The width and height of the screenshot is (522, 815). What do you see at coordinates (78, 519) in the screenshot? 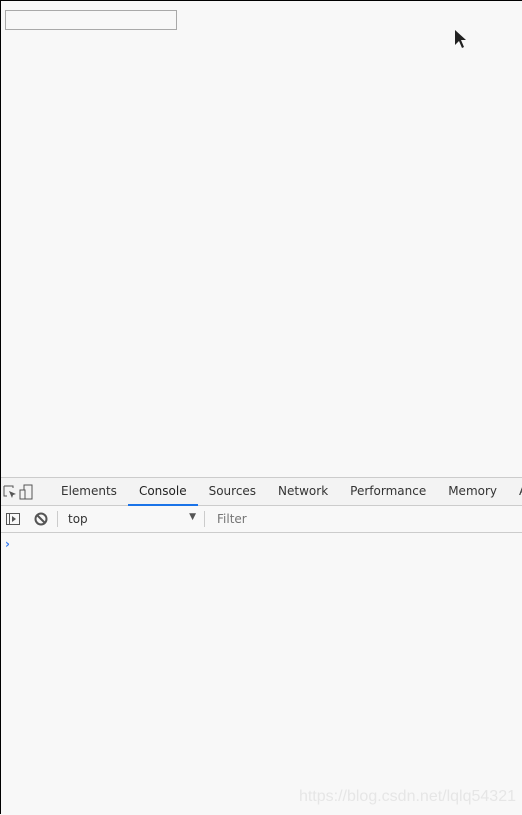
I see `context-value: top` at bounding box center [78, 519].